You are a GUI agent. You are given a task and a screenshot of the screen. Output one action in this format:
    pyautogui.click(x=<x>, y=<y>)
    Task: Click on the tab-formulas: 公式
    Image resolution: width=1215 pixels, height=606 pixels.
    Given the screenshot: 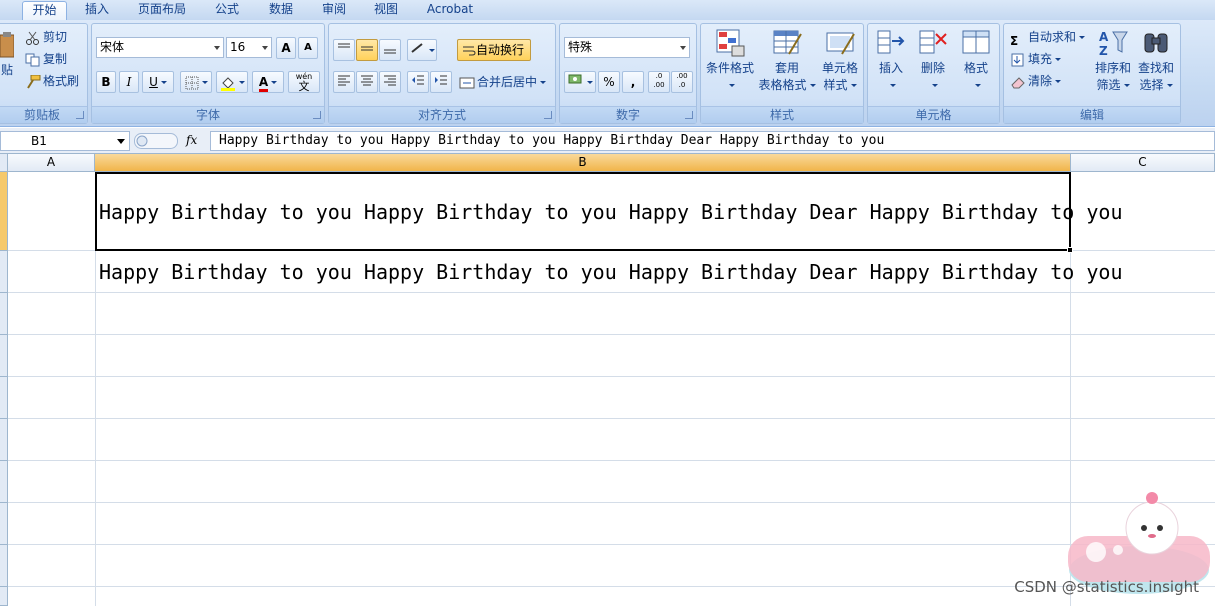 What is the action you would take?
    pyautogui.click(x=227, y=10)
    